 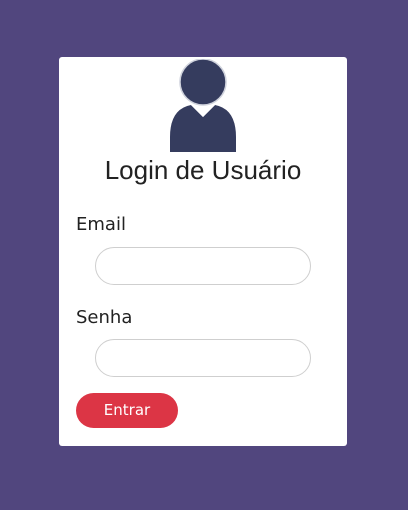 What do you see at coordinates (203, 105) in the screenshot?
I see `user-avatar-icon` at bounding box center [203, 105].